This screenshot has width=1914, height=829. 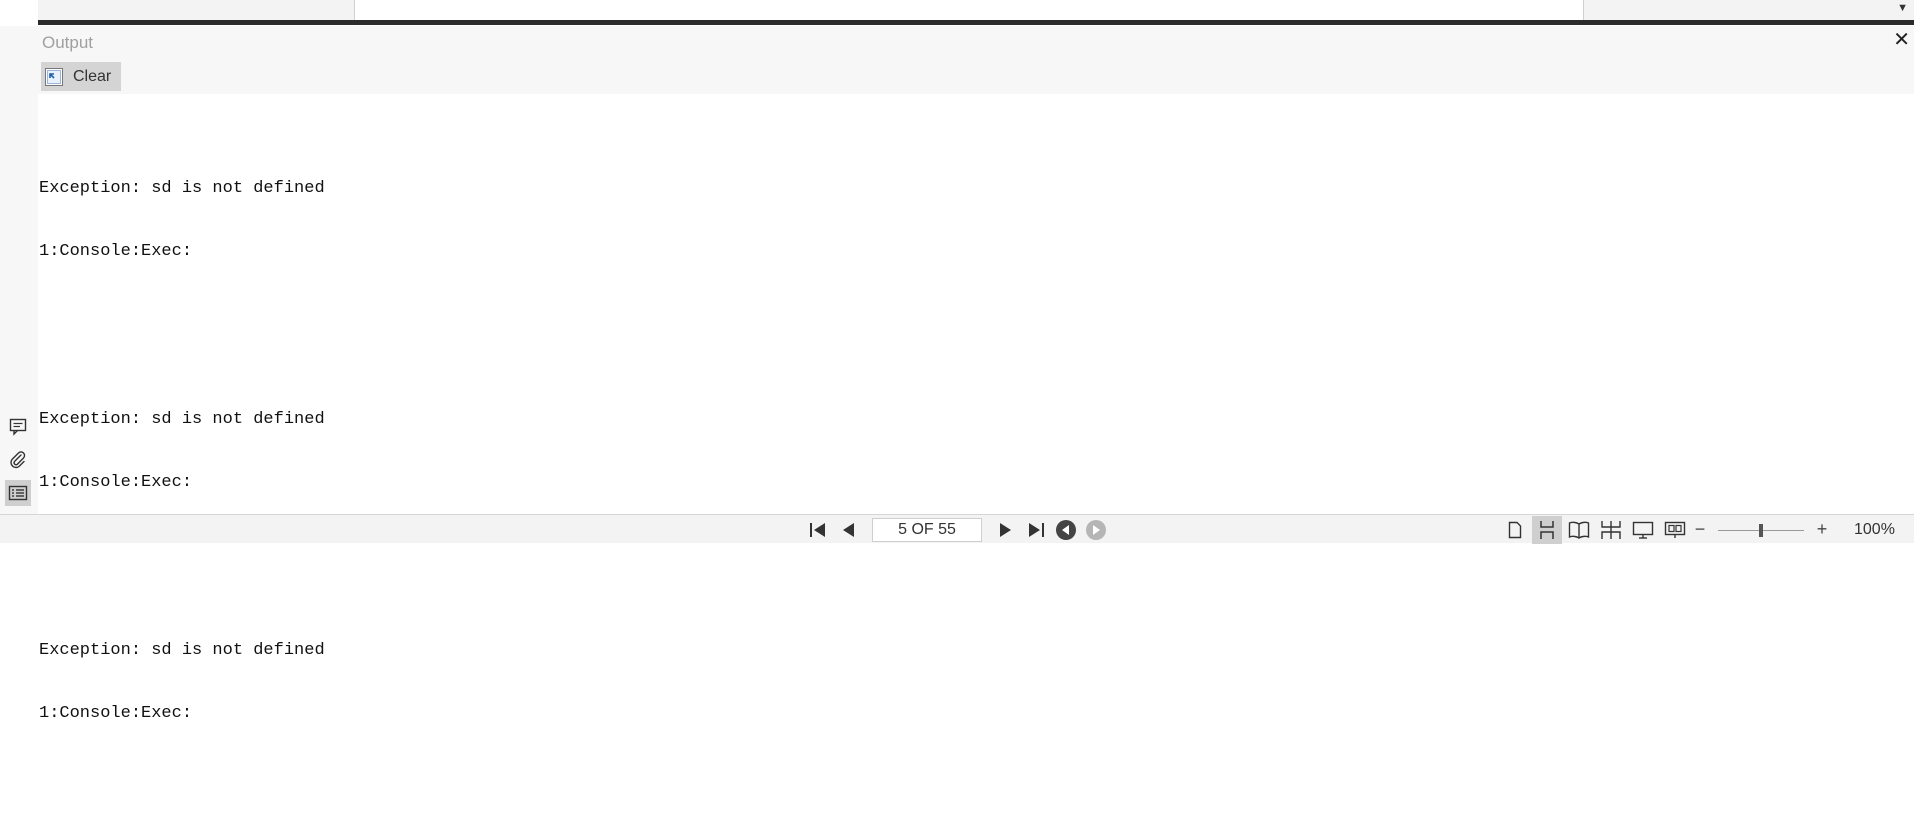 I want to click on next-page-icon, so click(x=1006, y=530).